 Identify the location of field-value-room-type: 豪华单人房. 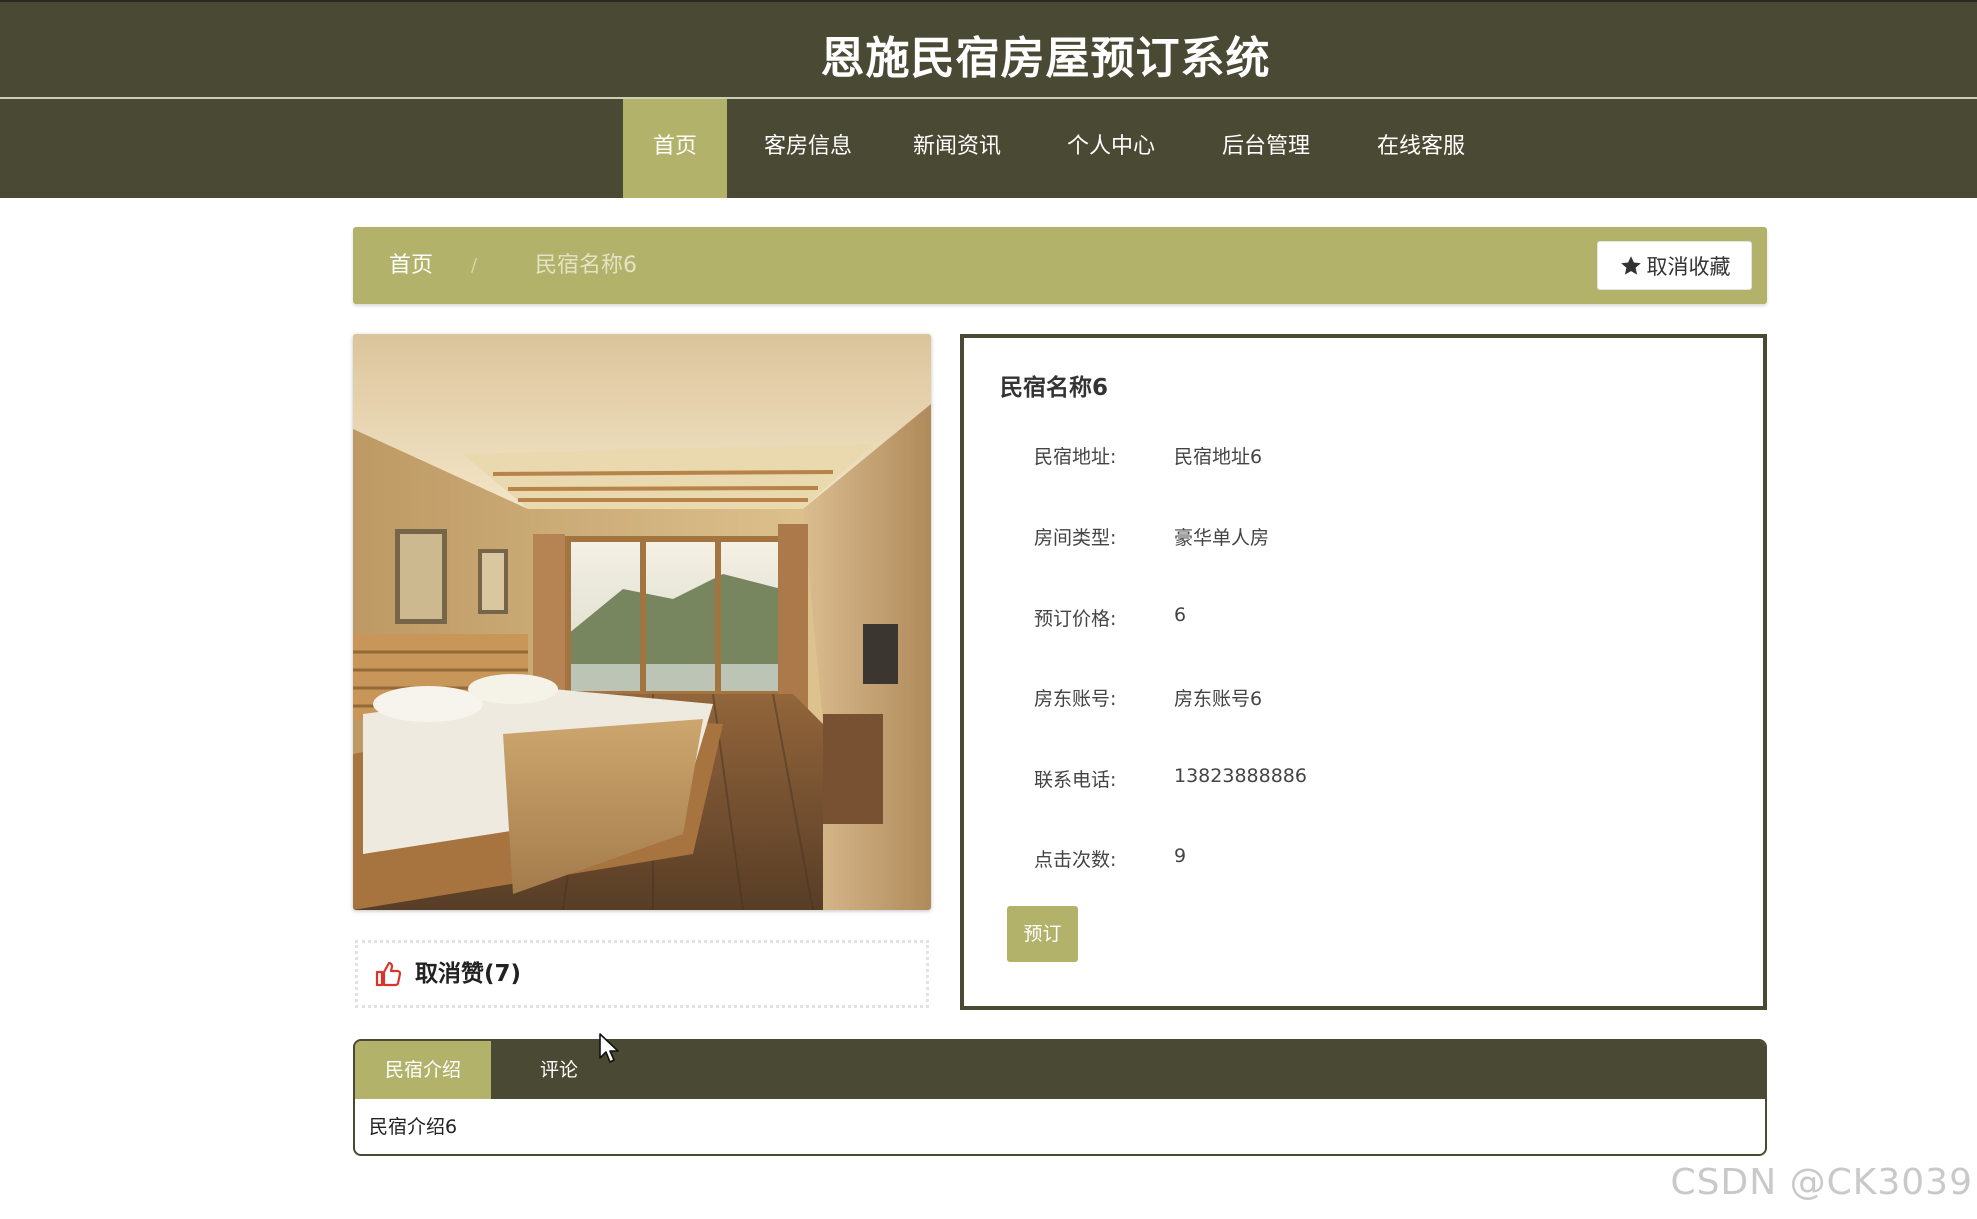
(1222, 538).